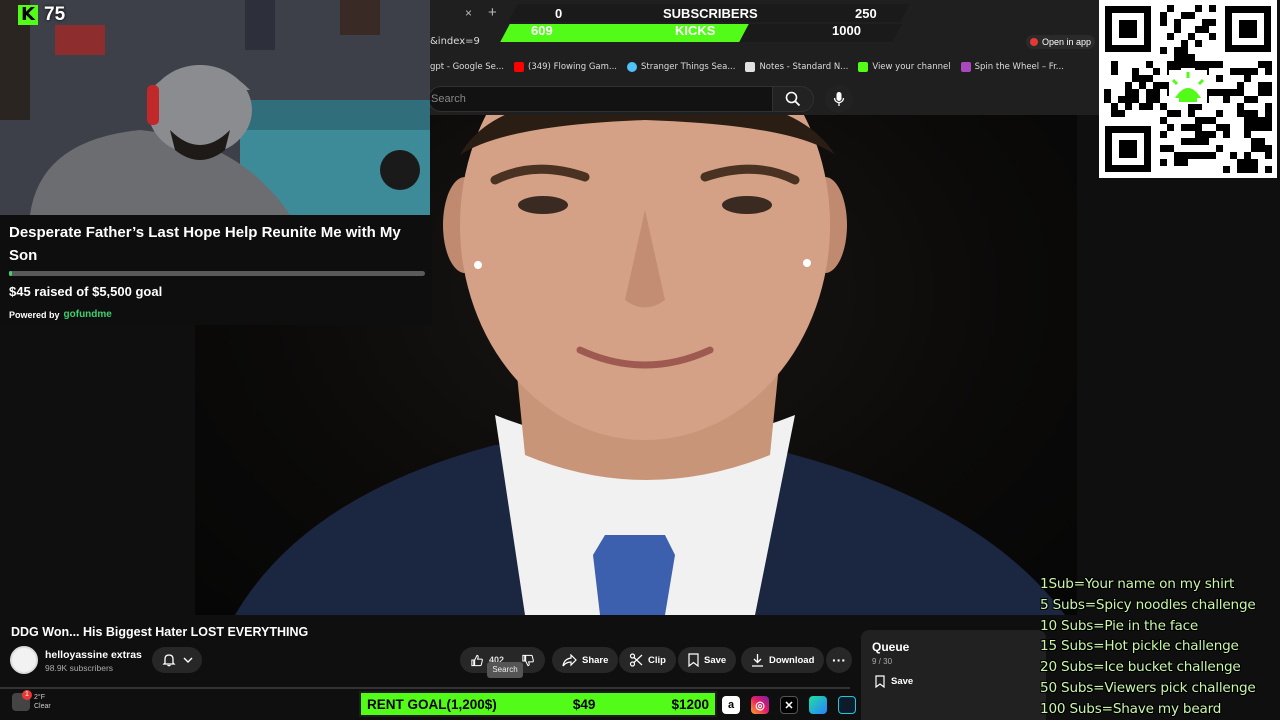 This screenshot has width=1280, height=720. Describe the element at coordinates (28, 15) in the screenshot. I see `kick-icon: K` at that location.